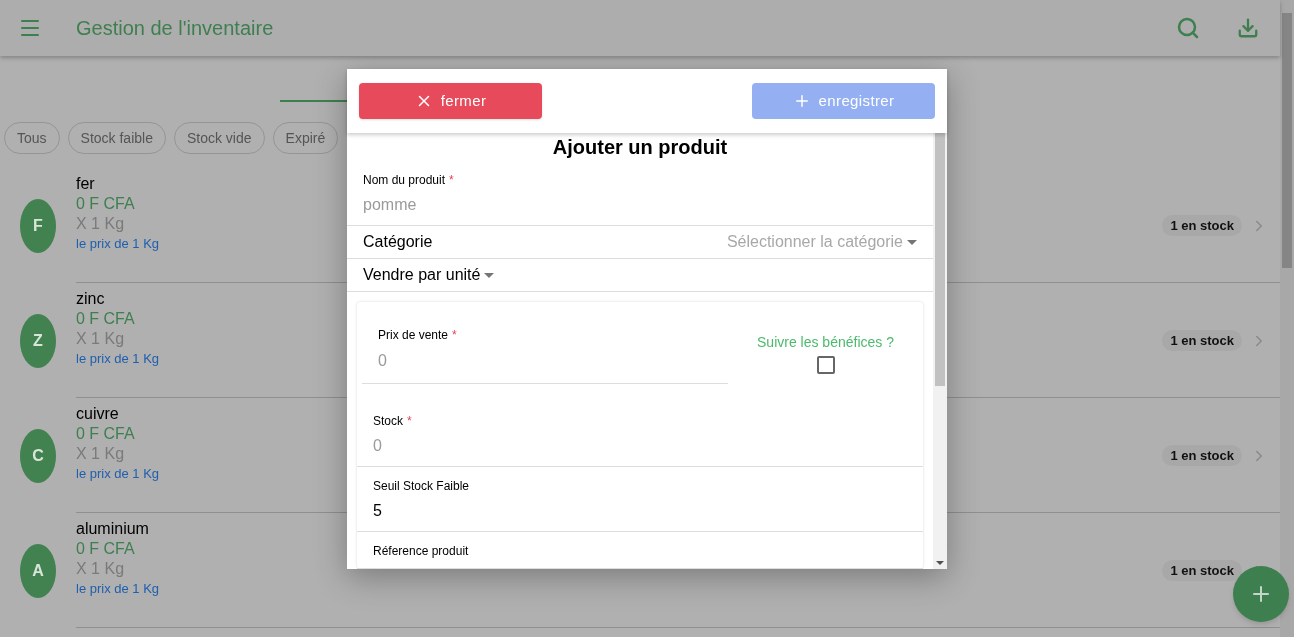 The image size is (1294, 637). What do you see at coordinates (545, 343) in the screenshot?
I see `sale-price-field: Prix de vente * 0` at bounding box center [545, 343].